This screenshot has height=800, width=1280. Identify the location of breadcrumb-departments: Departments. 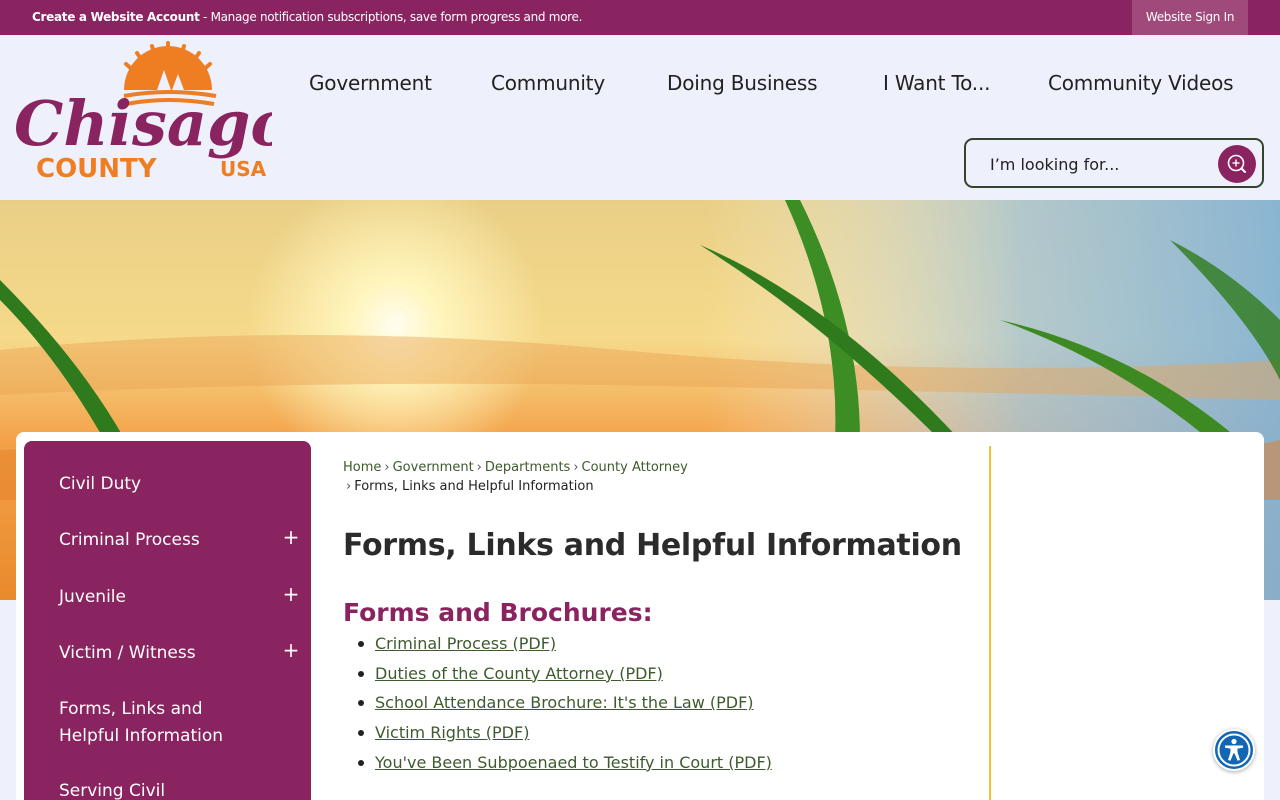
(527, 467).